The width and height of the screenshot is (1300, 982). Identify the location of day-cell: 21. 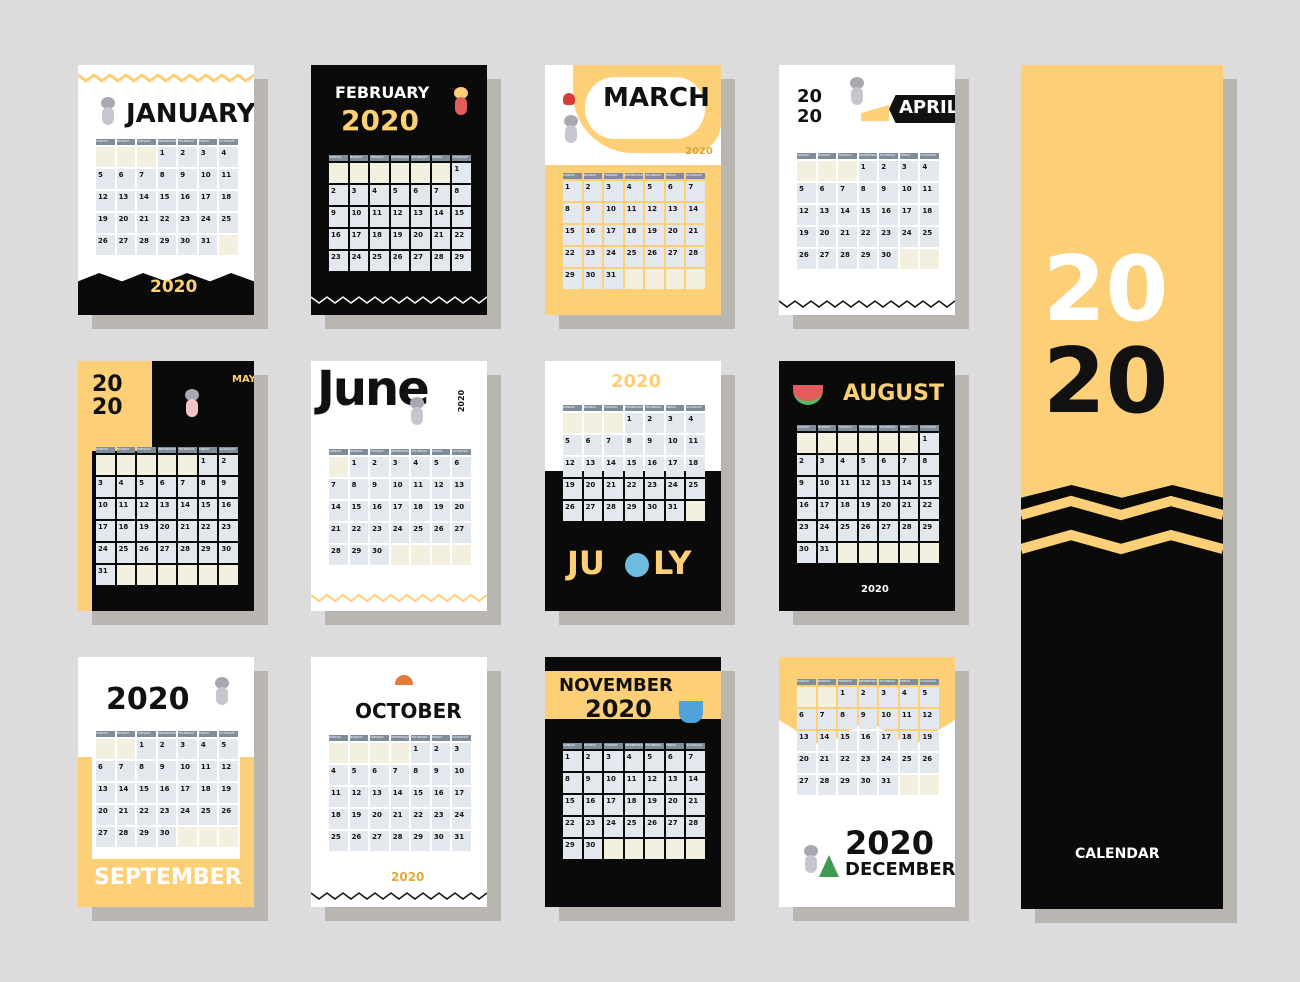
(187, 531).